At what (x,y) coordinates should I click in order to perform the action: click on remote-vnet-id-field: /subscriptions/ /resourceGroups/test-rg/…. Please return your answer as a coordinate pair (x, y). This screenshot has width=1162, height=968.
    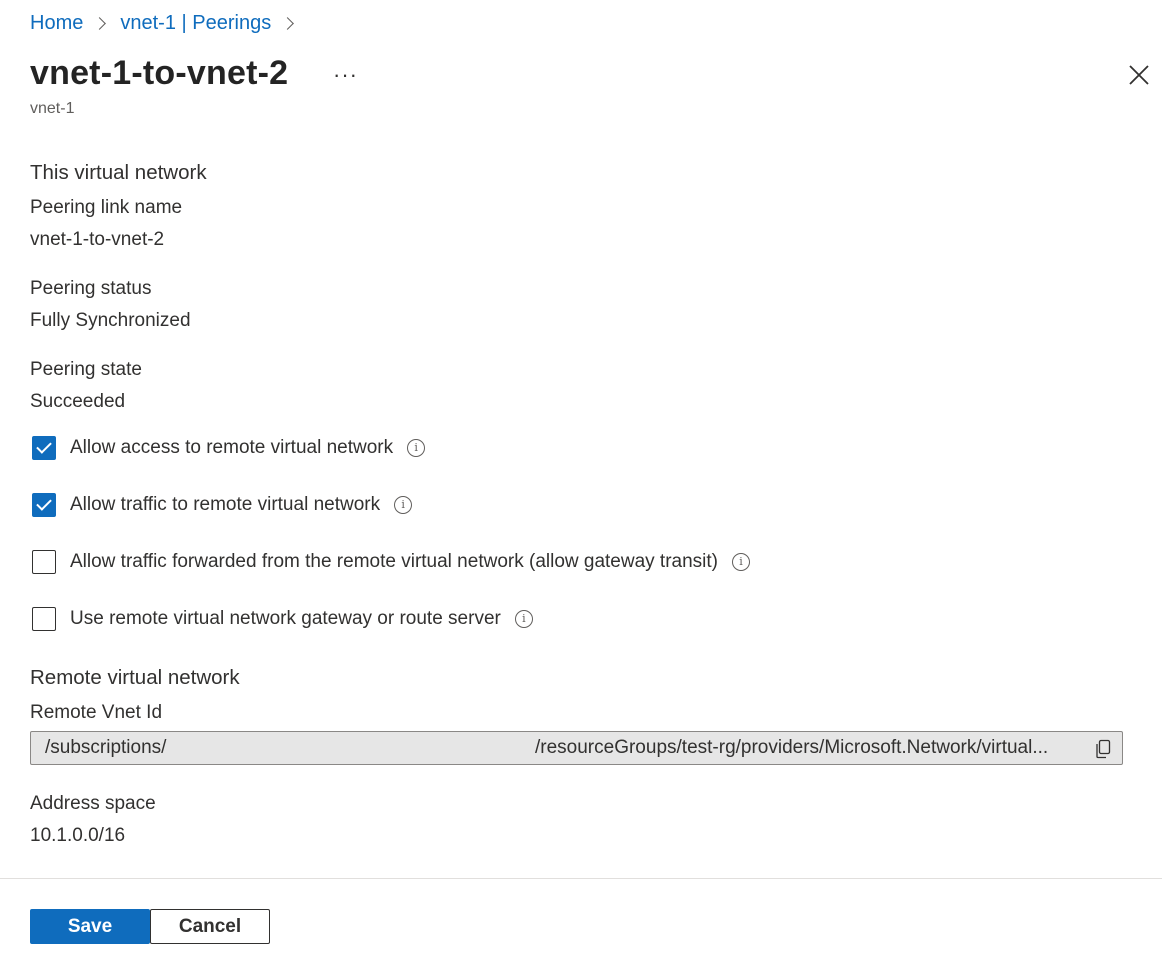
    Looking at the image, I should click on (576, 748).